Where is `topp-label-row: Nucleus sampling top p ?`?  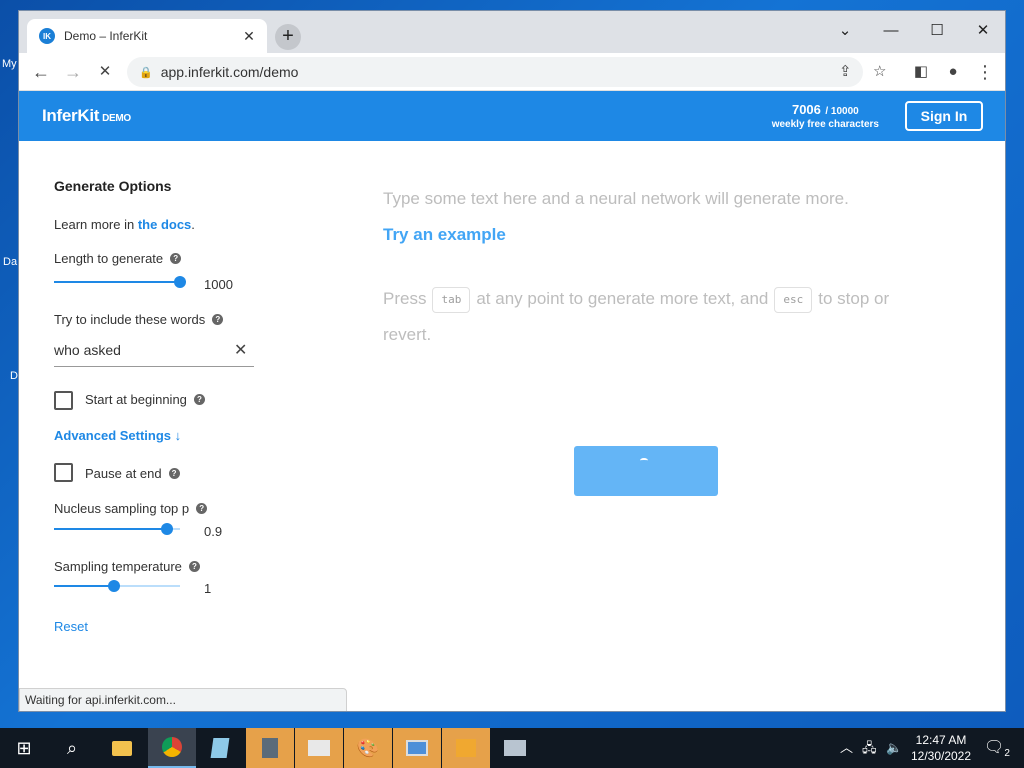 topp-label-row: Nucleus sampling top p ? is located at coordinates (131, 508).